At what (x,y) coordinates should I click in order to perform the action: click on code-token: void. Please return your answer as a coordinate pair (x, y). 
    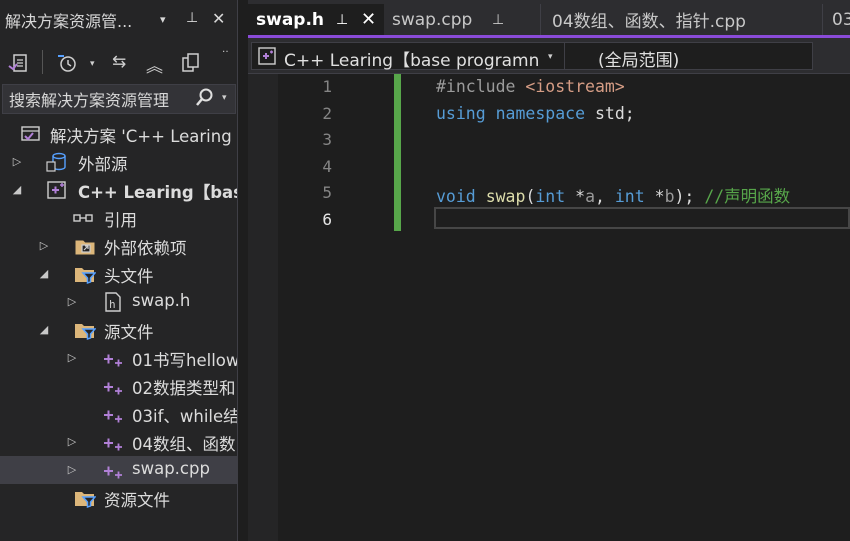
    Looking at the image, I should click on (456, 196).